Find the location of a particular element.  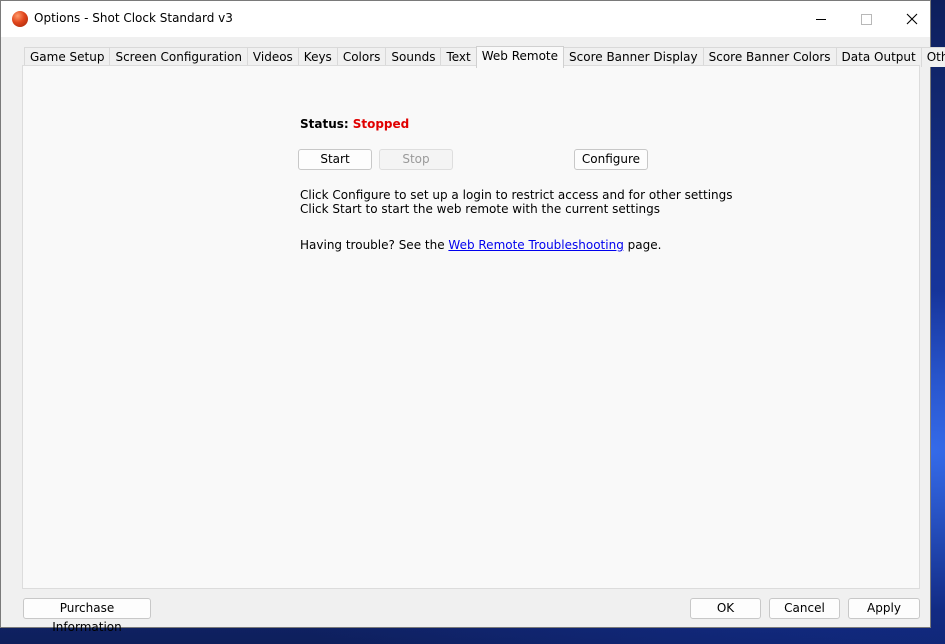

tab-text: Text is located at coordinates (458, 57).